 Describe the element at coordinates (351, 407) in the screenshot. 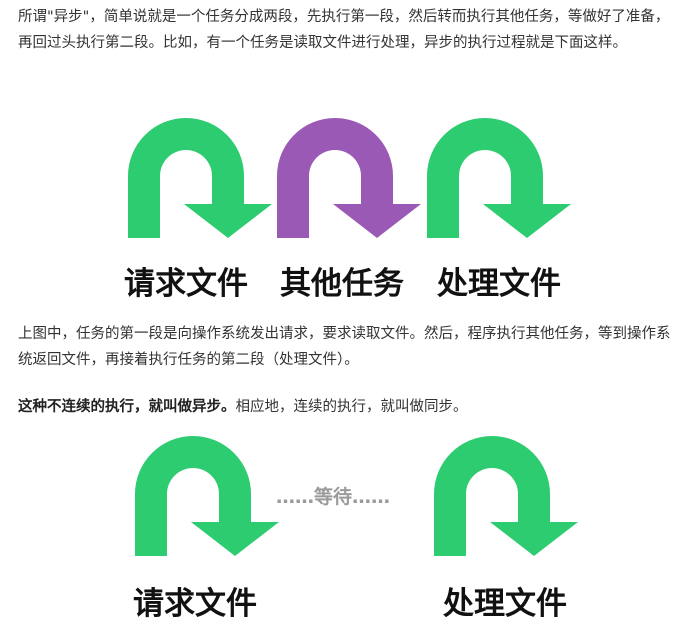

I see `definition-rest: 相应地，连续的执行，就叫做同步。` at that location.